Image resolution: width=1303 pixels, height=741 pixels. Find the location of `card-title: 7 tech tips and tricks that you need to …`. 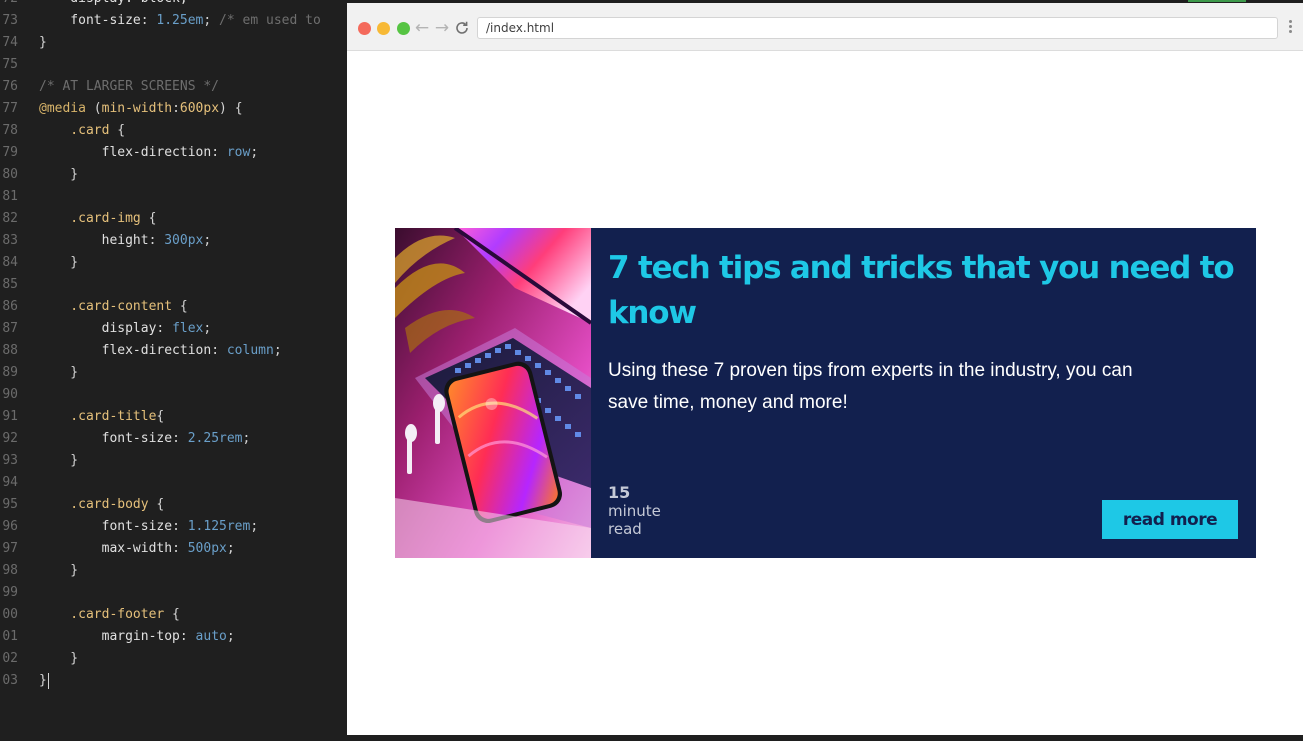

card-title: 7 tech tips and tricks that you need to … is located at coordinates (923, 291).